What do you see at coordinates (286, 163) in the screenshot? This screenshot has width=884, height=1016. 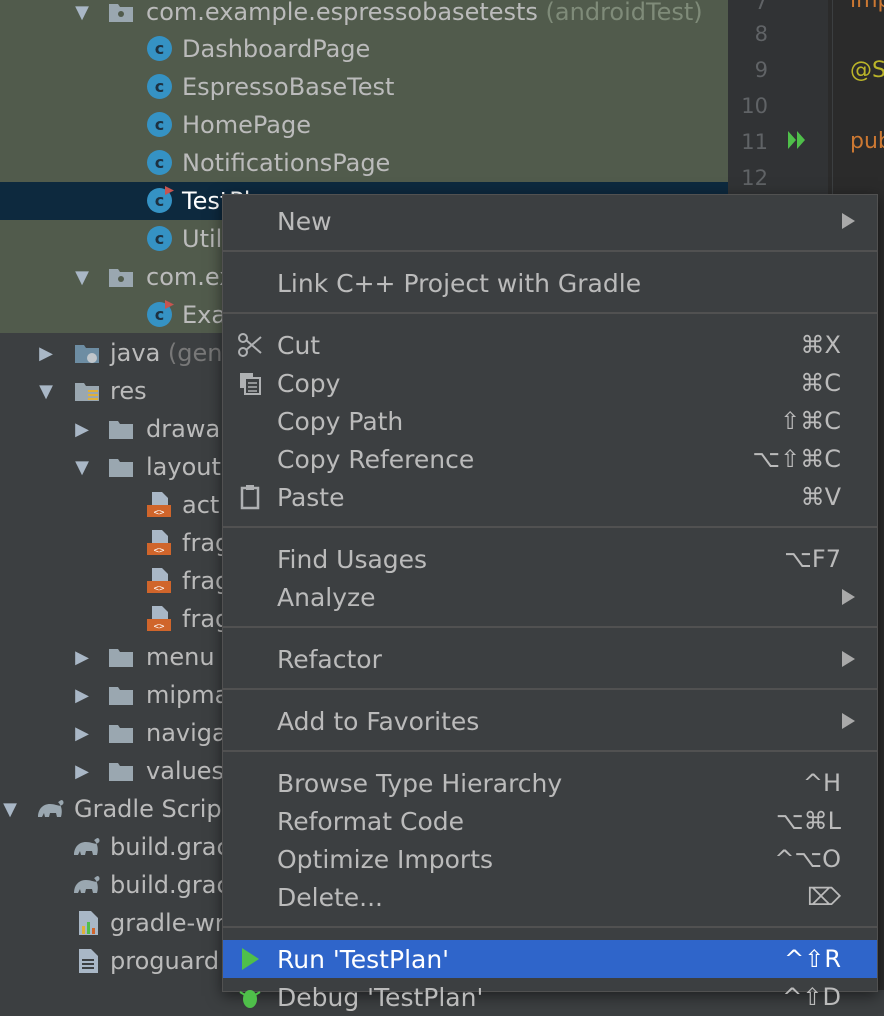 I see `tree-row-label: NotificationsPage` at bounding box center [286, 163].